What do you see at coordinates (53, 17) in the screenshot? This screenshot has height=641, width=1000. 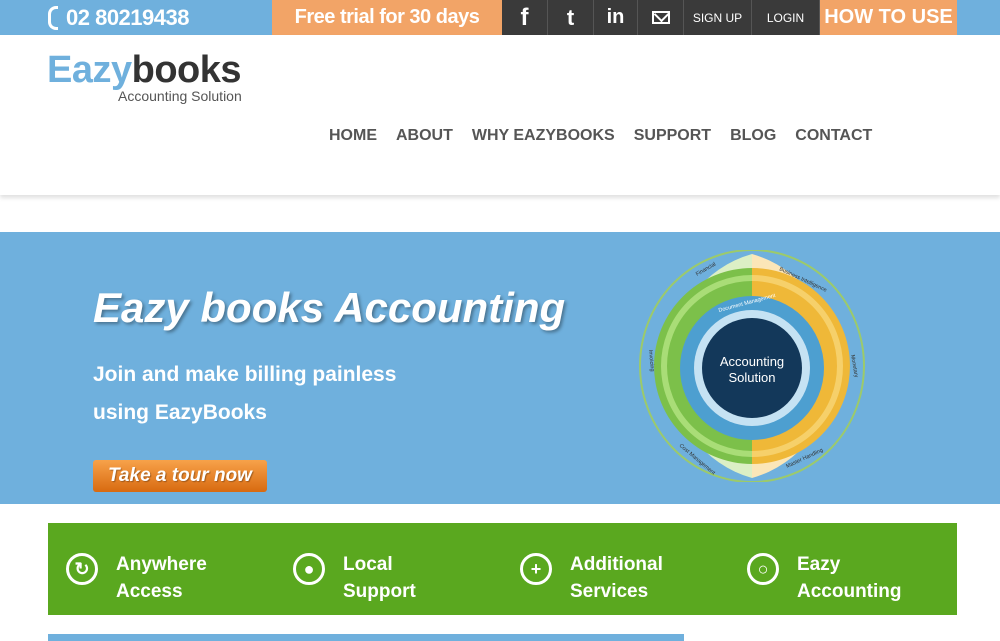 I see `phone-icon` at bounding box center [53, 17].